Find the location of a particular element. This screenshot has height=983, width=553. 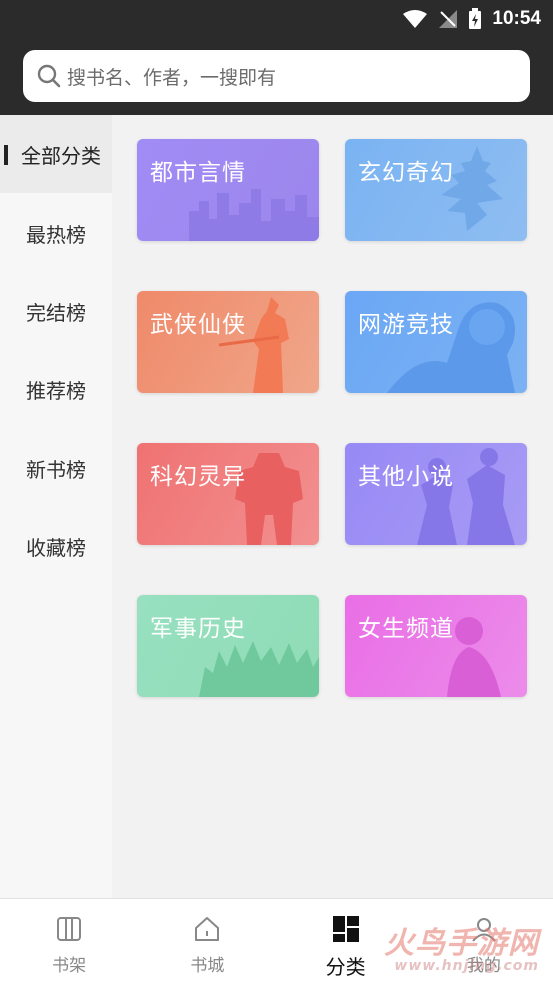

category-label: 武侠仙侠 is located at coordinates (198, 325).